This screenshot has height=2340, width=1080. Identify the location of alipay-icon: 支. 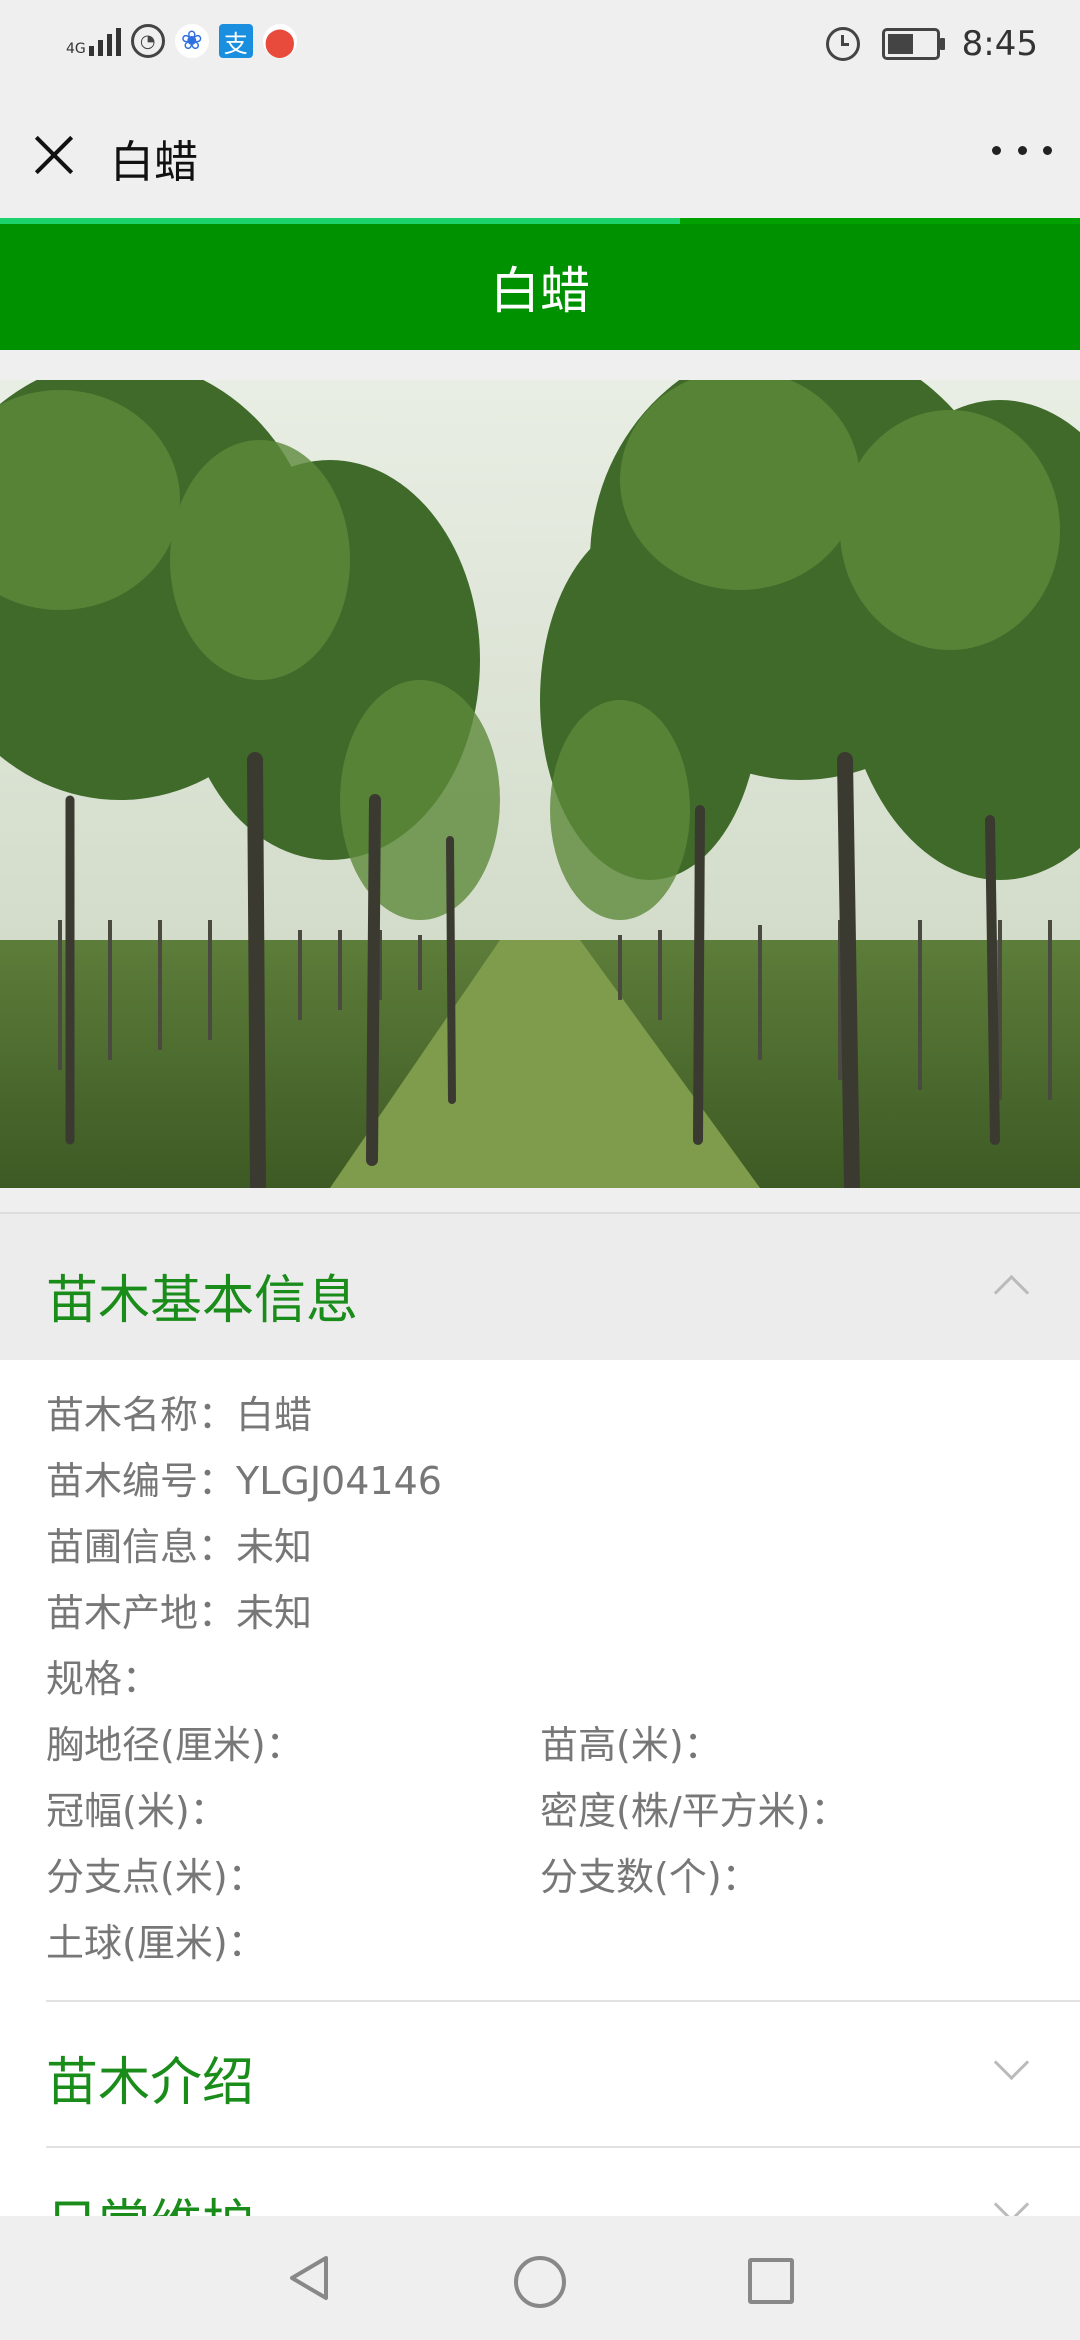
(235, 41).